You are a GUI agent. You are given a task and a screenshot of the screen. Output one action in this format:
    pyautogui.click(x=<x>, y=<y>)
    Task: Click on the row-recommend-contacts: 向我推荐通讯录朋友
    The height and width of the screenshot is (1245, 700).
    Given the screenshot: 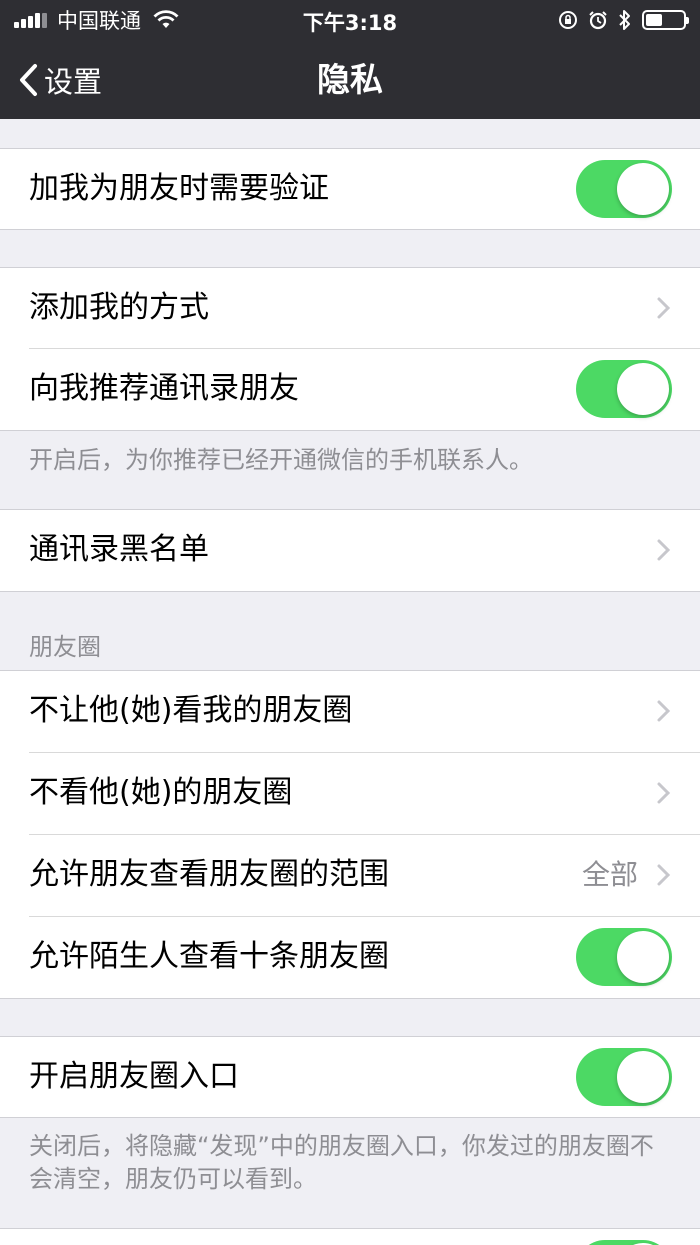 What is the action you would take?
    pyautogui.click(x=350, y=389)
    